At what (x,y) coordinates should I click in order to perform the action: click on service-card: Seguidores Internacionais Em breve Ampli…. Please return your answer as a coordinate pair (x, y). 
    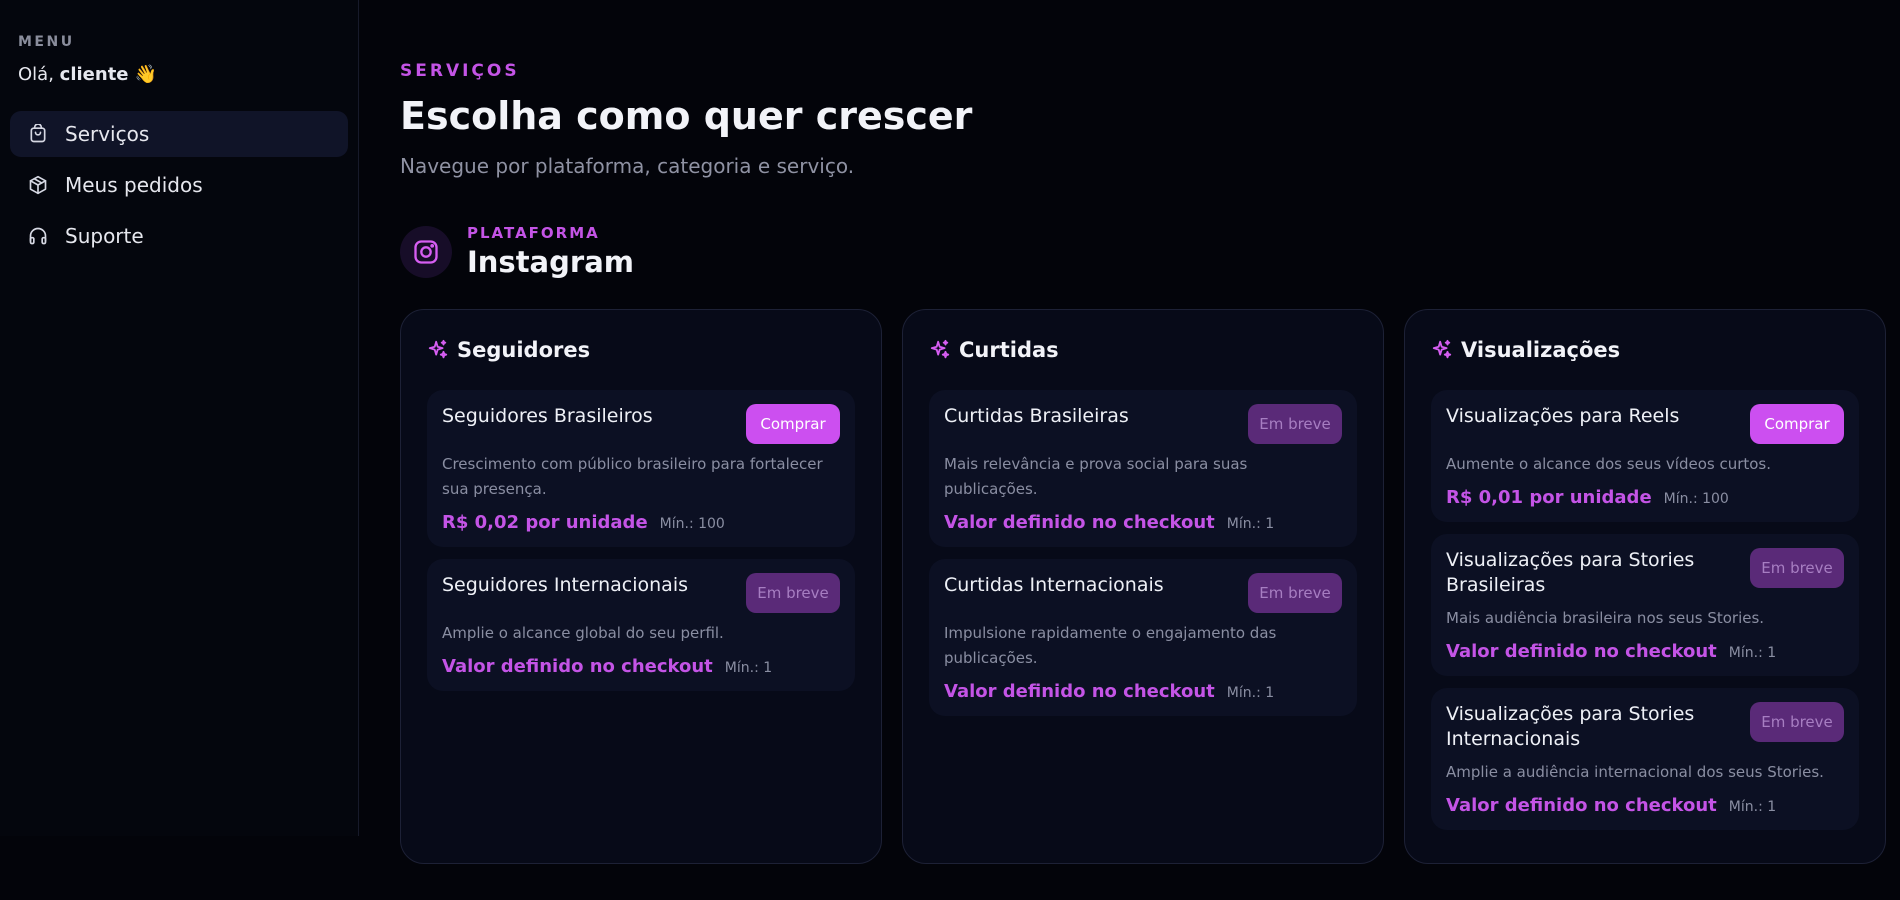
    Looking at the image, I should click on (641, 625).